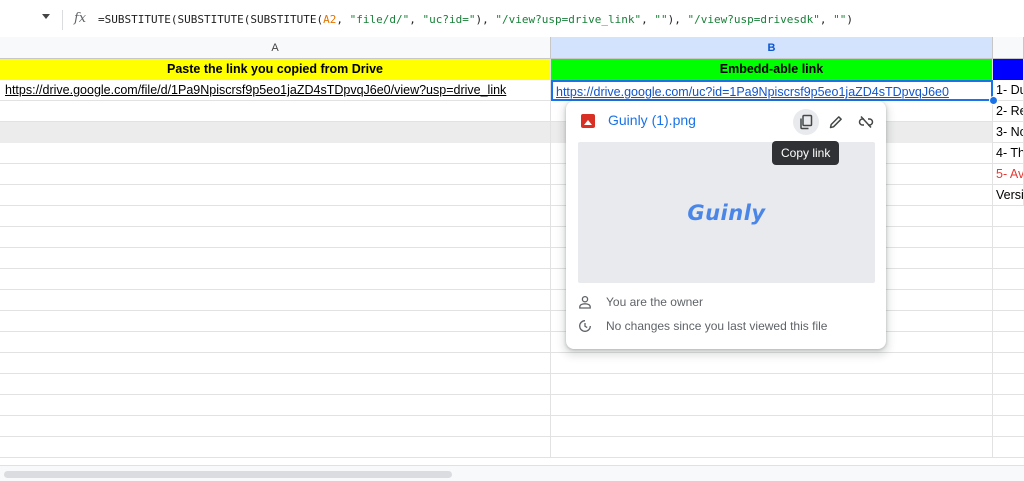 The height and width of the screenshot is (481, 1024). What do you see at coordinates (772, 48) in the screenshot?
I see `column-header-b: B` at bounding box center [772, 48].